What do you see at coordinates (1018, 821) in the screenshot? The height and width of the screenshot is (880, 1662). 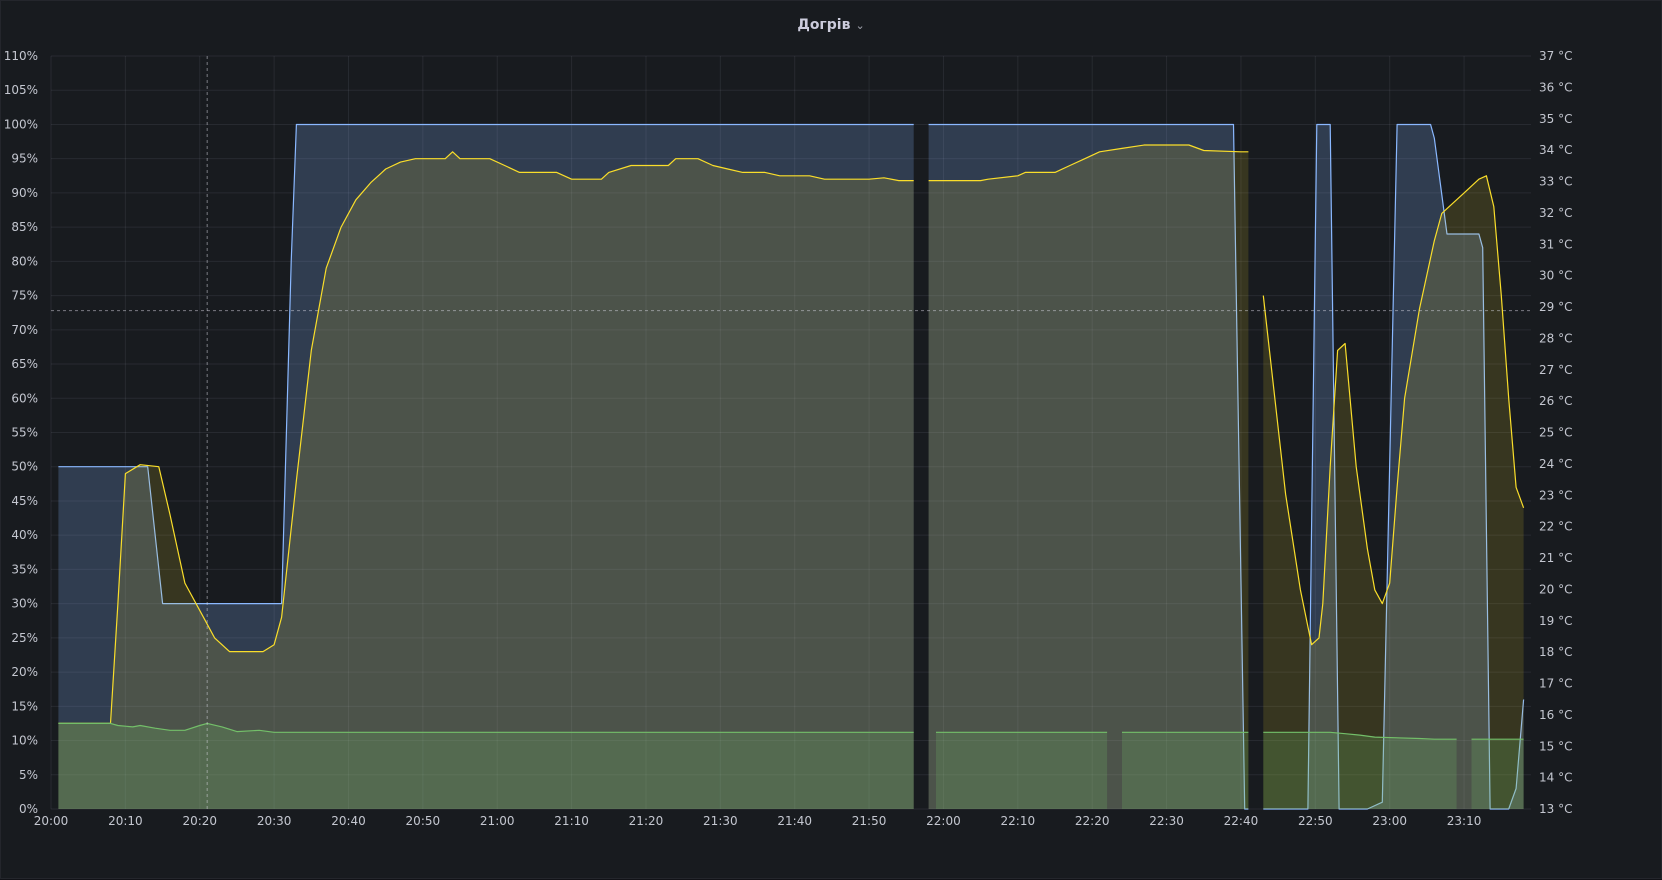 I see `x-tick-label: 22:10` at bounding box center [1018, 821].